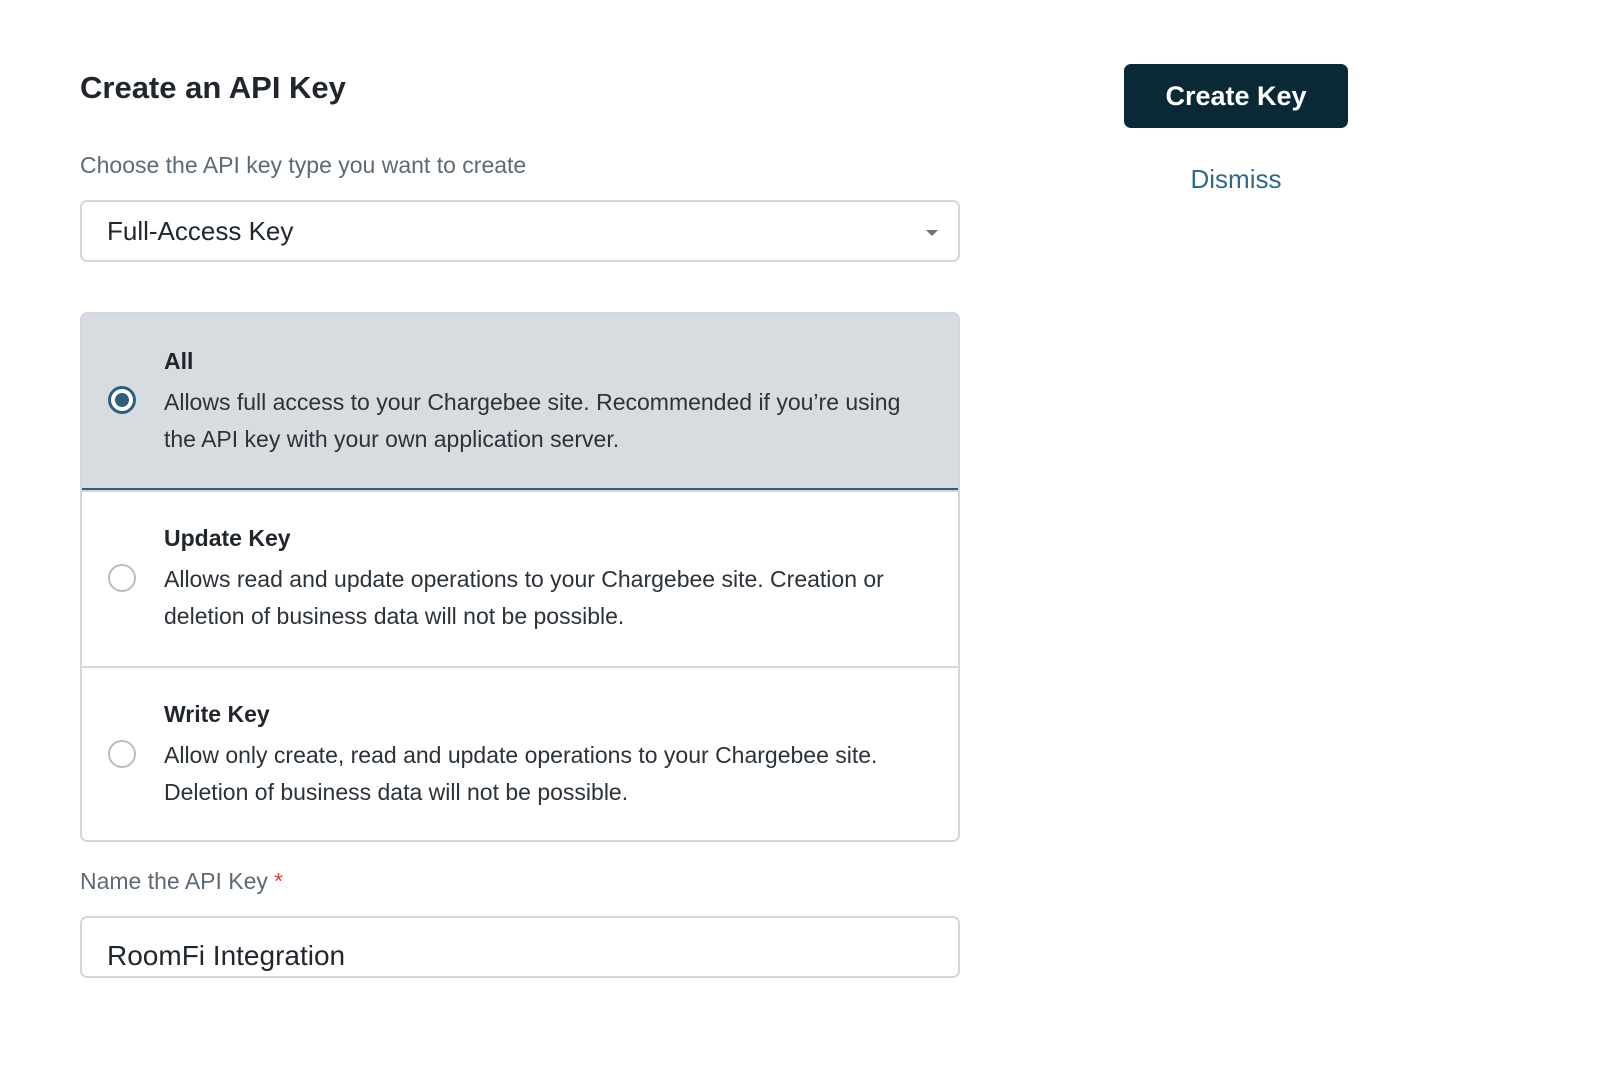 The height and width of the screenshot is (1066, 1600). What do you see at coordinates (517, 956) in the screenshot?
I see `api-key-name-input` at bounding box center [517, 956].